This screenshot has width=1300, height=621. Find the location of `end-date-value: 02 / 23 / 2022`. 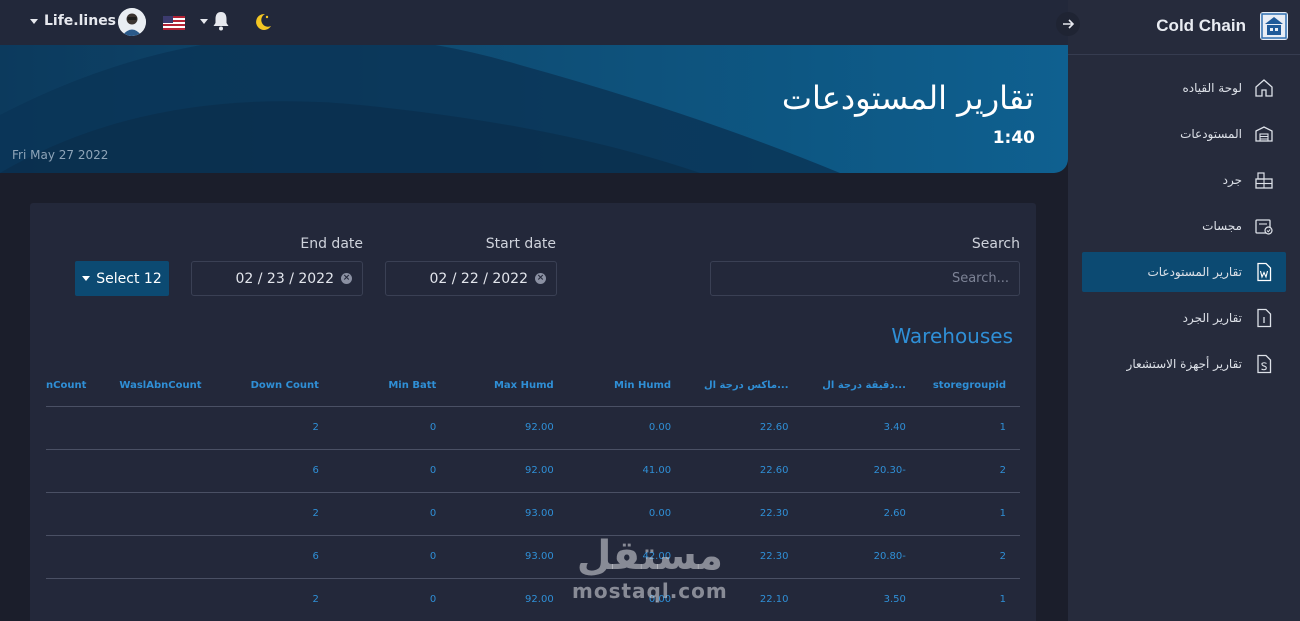

end-date-value: 02 / 23 / 2022 is located at coordinates (285, 278).